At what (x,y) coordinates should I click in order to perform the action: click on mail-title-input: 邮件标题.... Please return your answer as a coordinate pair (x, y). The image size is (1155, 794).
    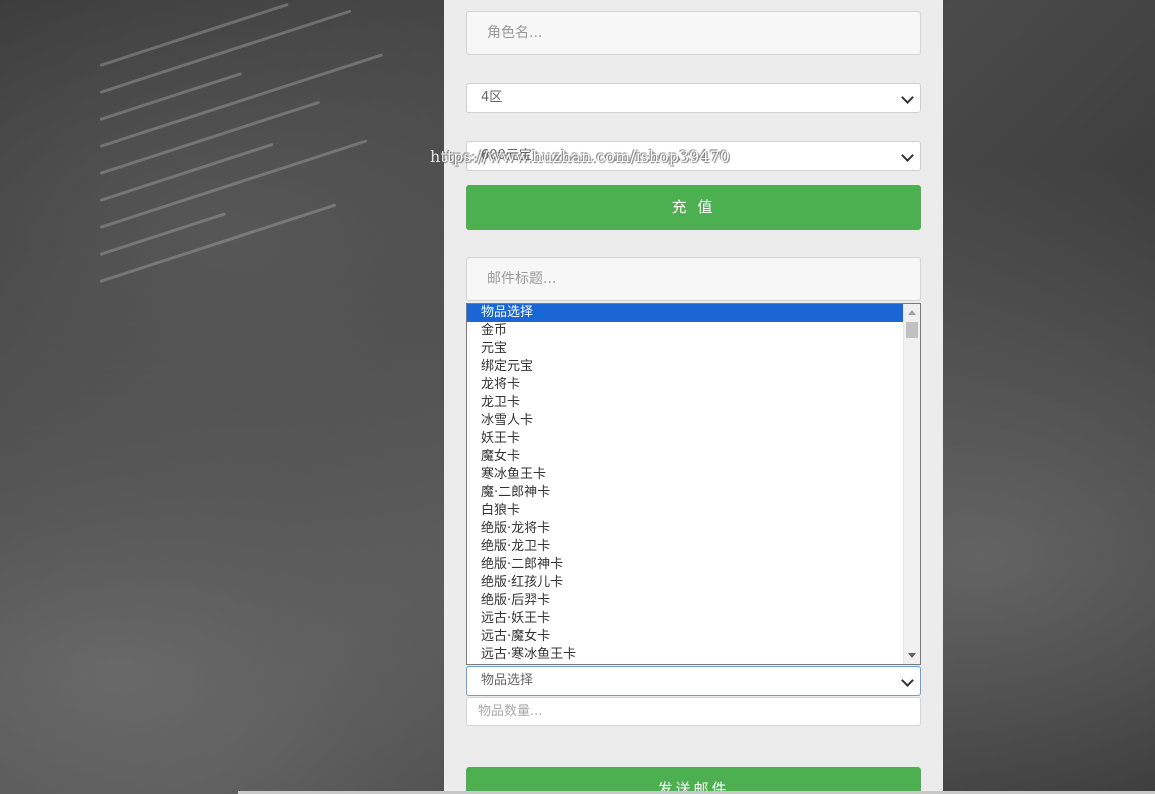
    Looking at the image, I should click on (693, 279).